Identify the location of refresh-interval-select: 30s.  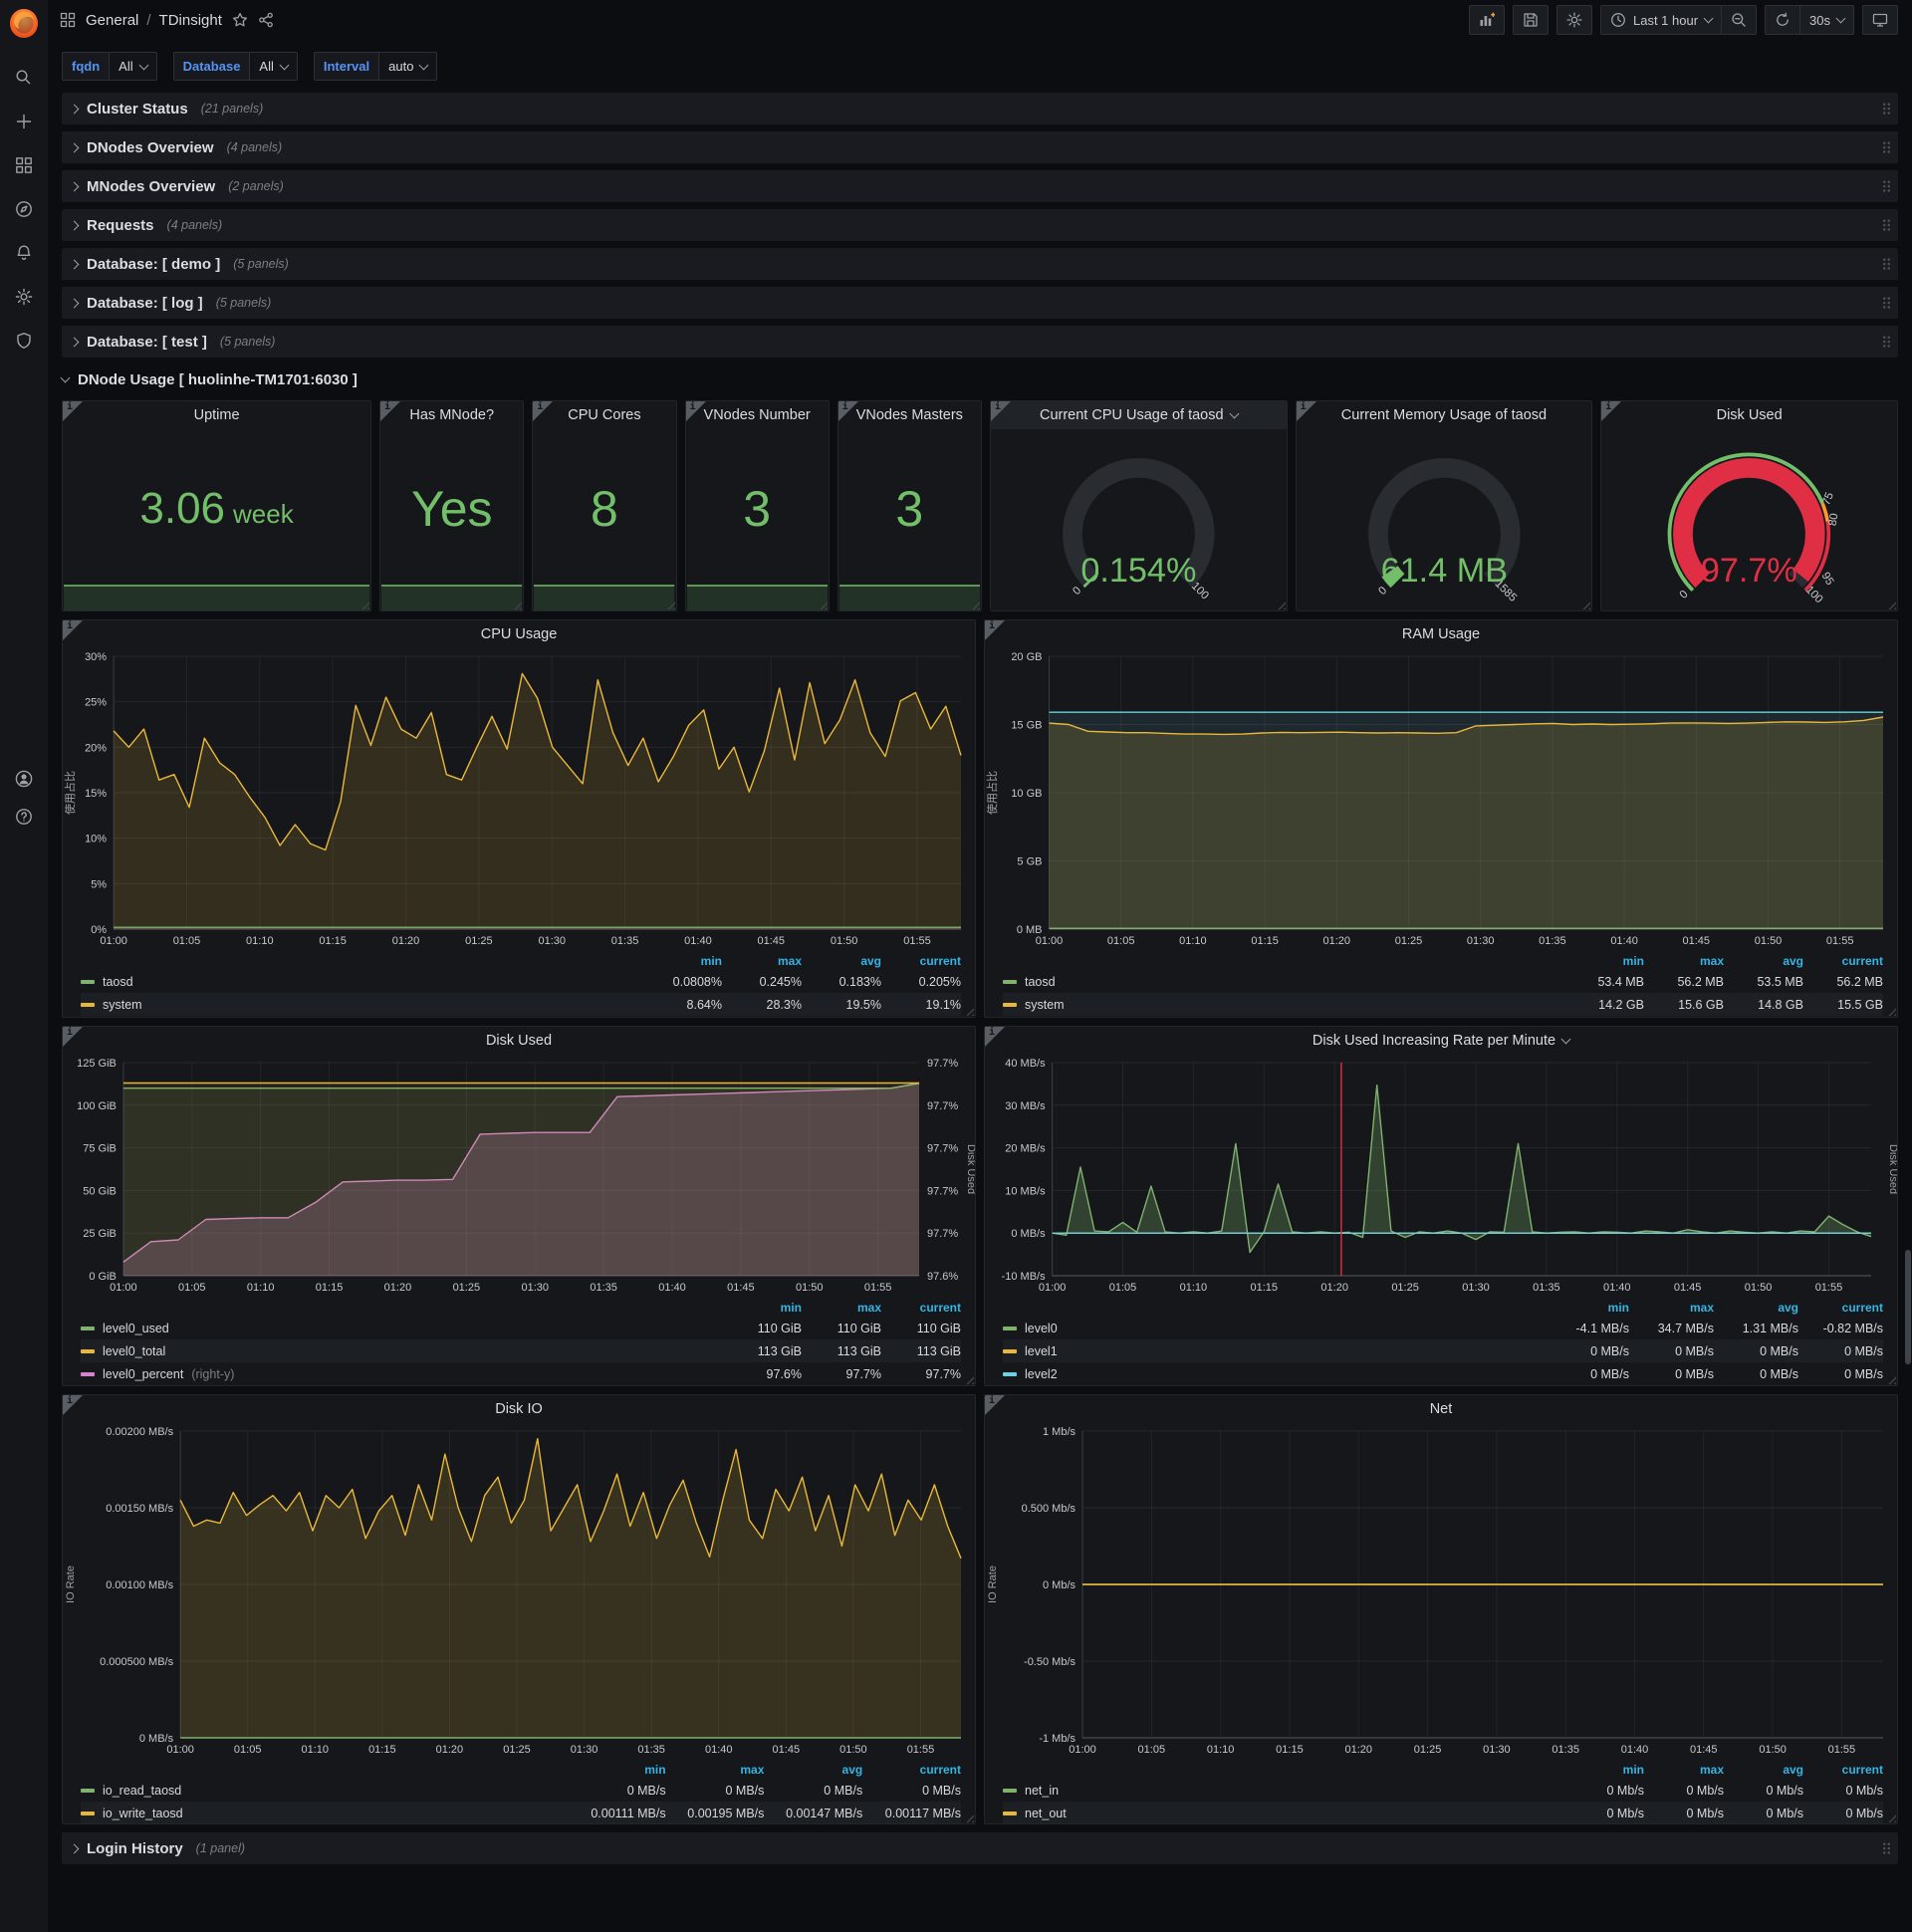
(1827, 20).